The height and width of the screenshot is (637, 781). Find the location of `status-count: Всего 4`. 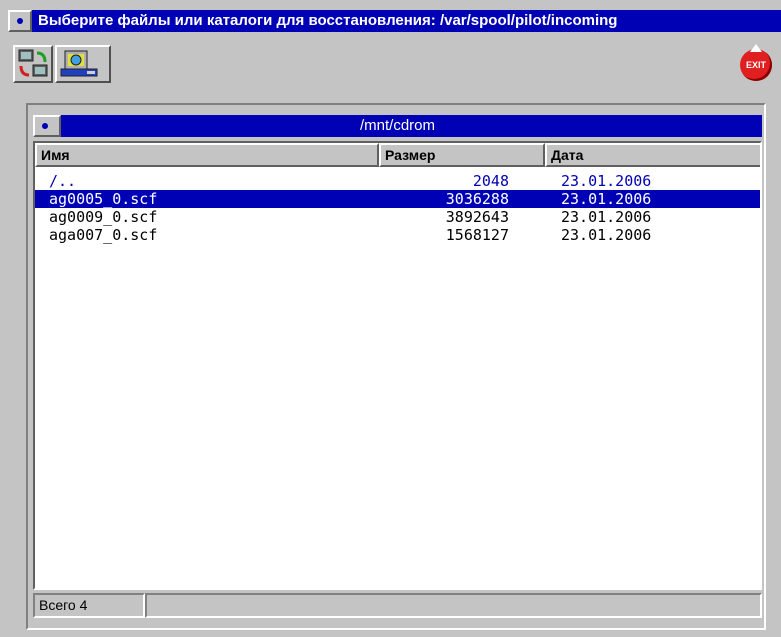

status-count: Всего 4 is located at coordinates (89, 605).